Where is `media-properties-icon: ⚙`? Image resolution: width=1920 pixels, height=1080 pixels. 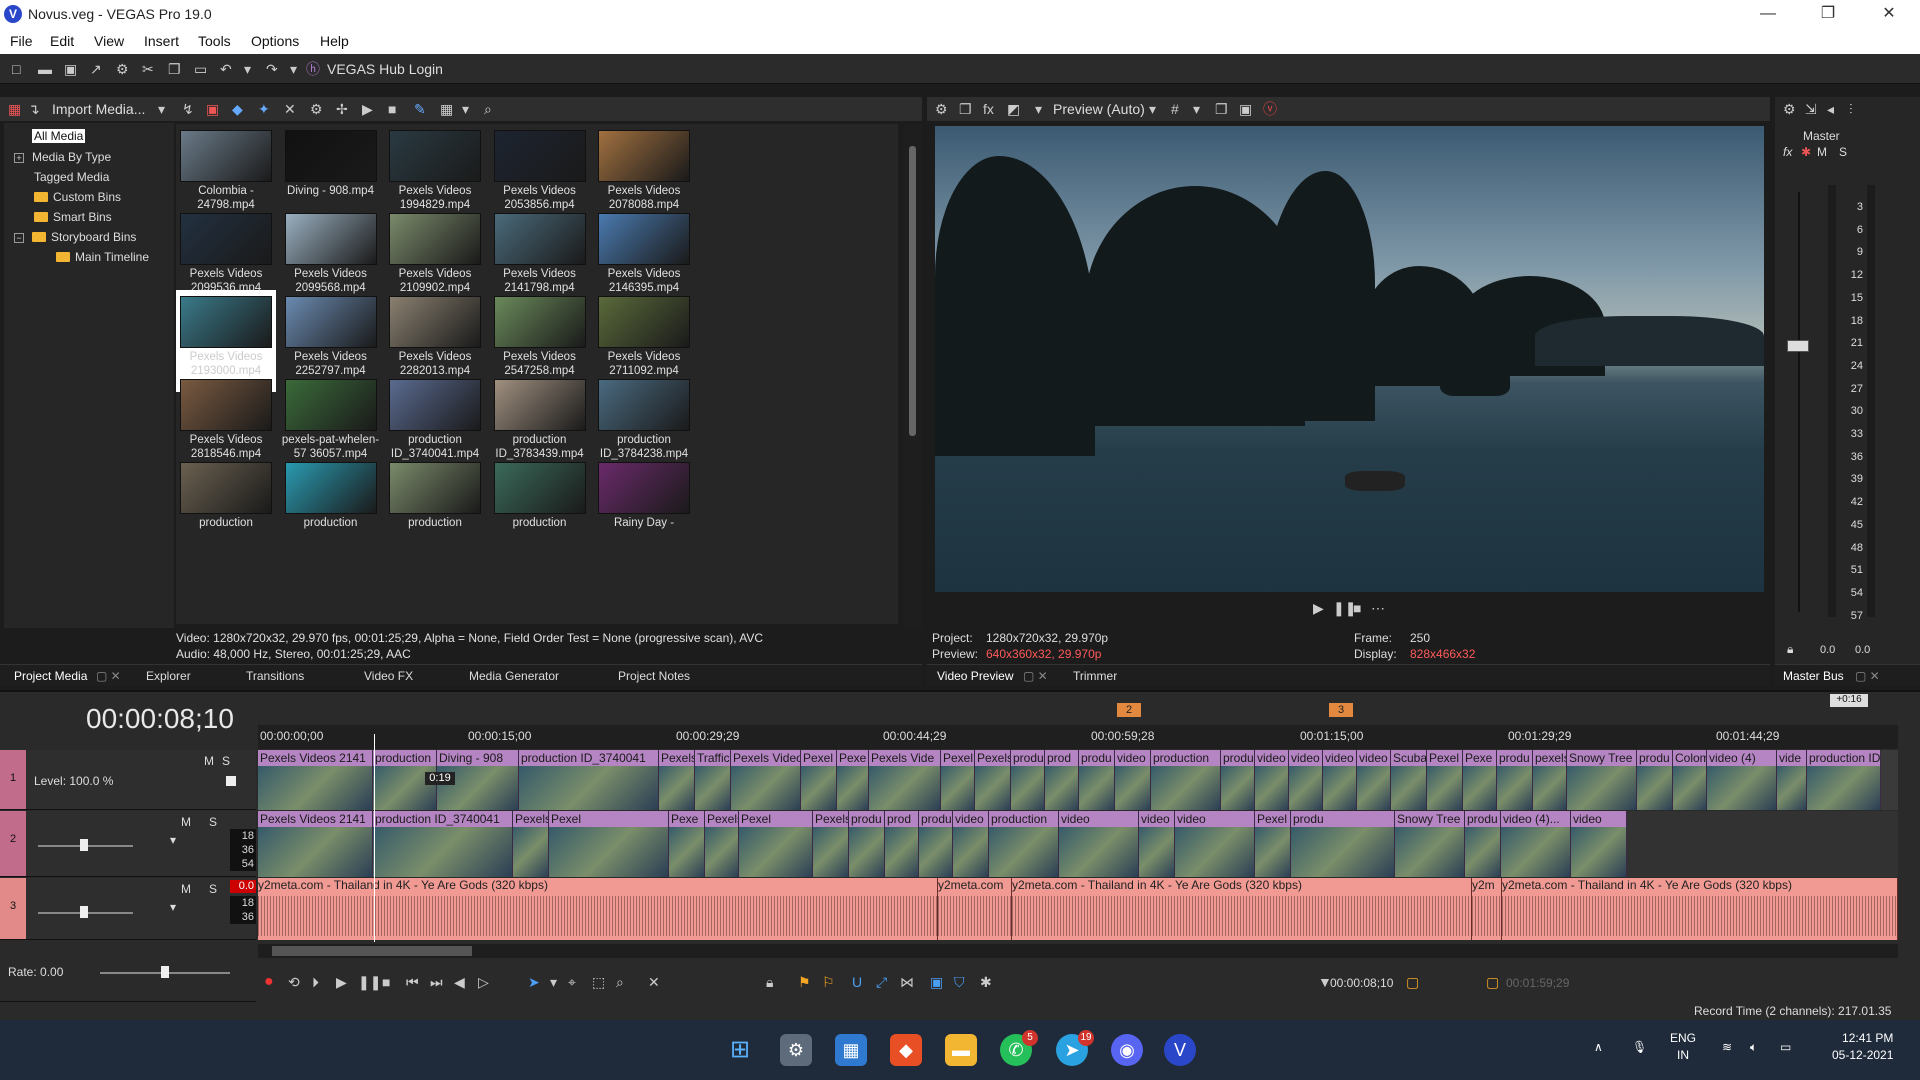 media-properties-icon: ⚙ is located at coordinates (316, 109).